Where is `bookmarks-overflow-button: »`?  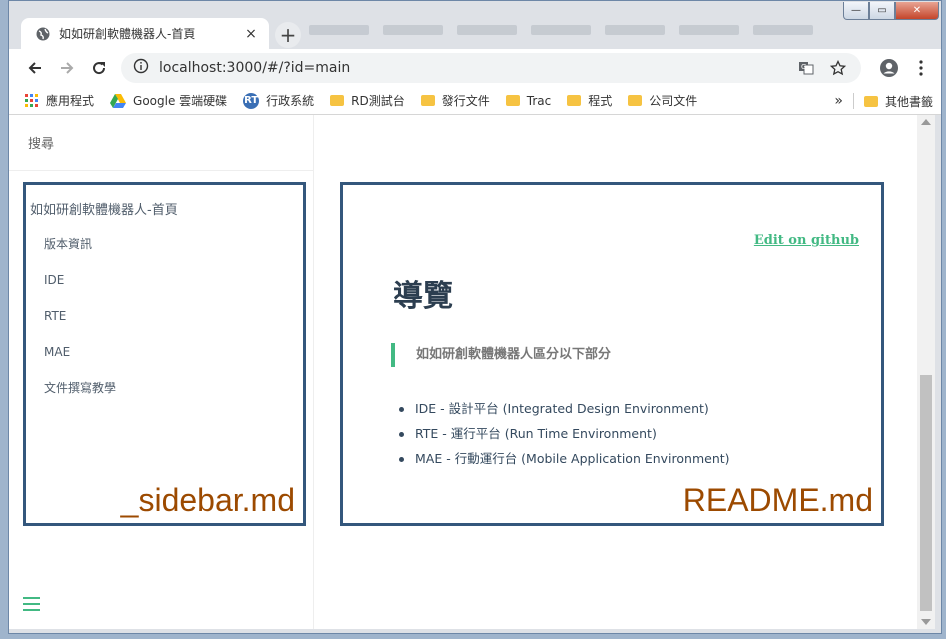
bookmarks-overflow-button: » is located at coordinates (838, 101).